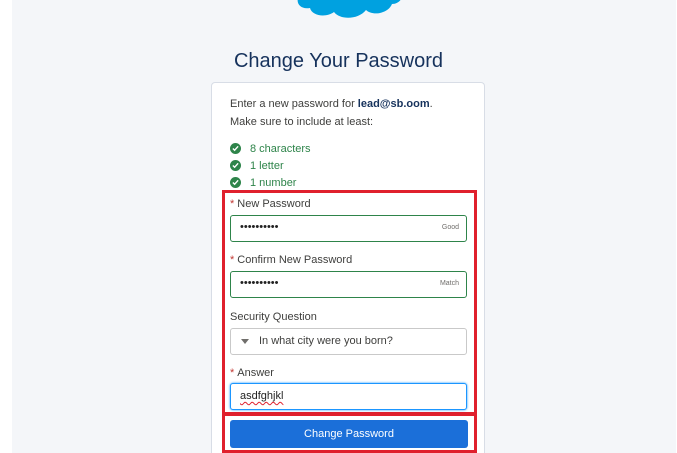 The height and width of the screenshot is (453, 677). I want to click on intro-line1-prefix: Enter a new password for, so click(294, 104).